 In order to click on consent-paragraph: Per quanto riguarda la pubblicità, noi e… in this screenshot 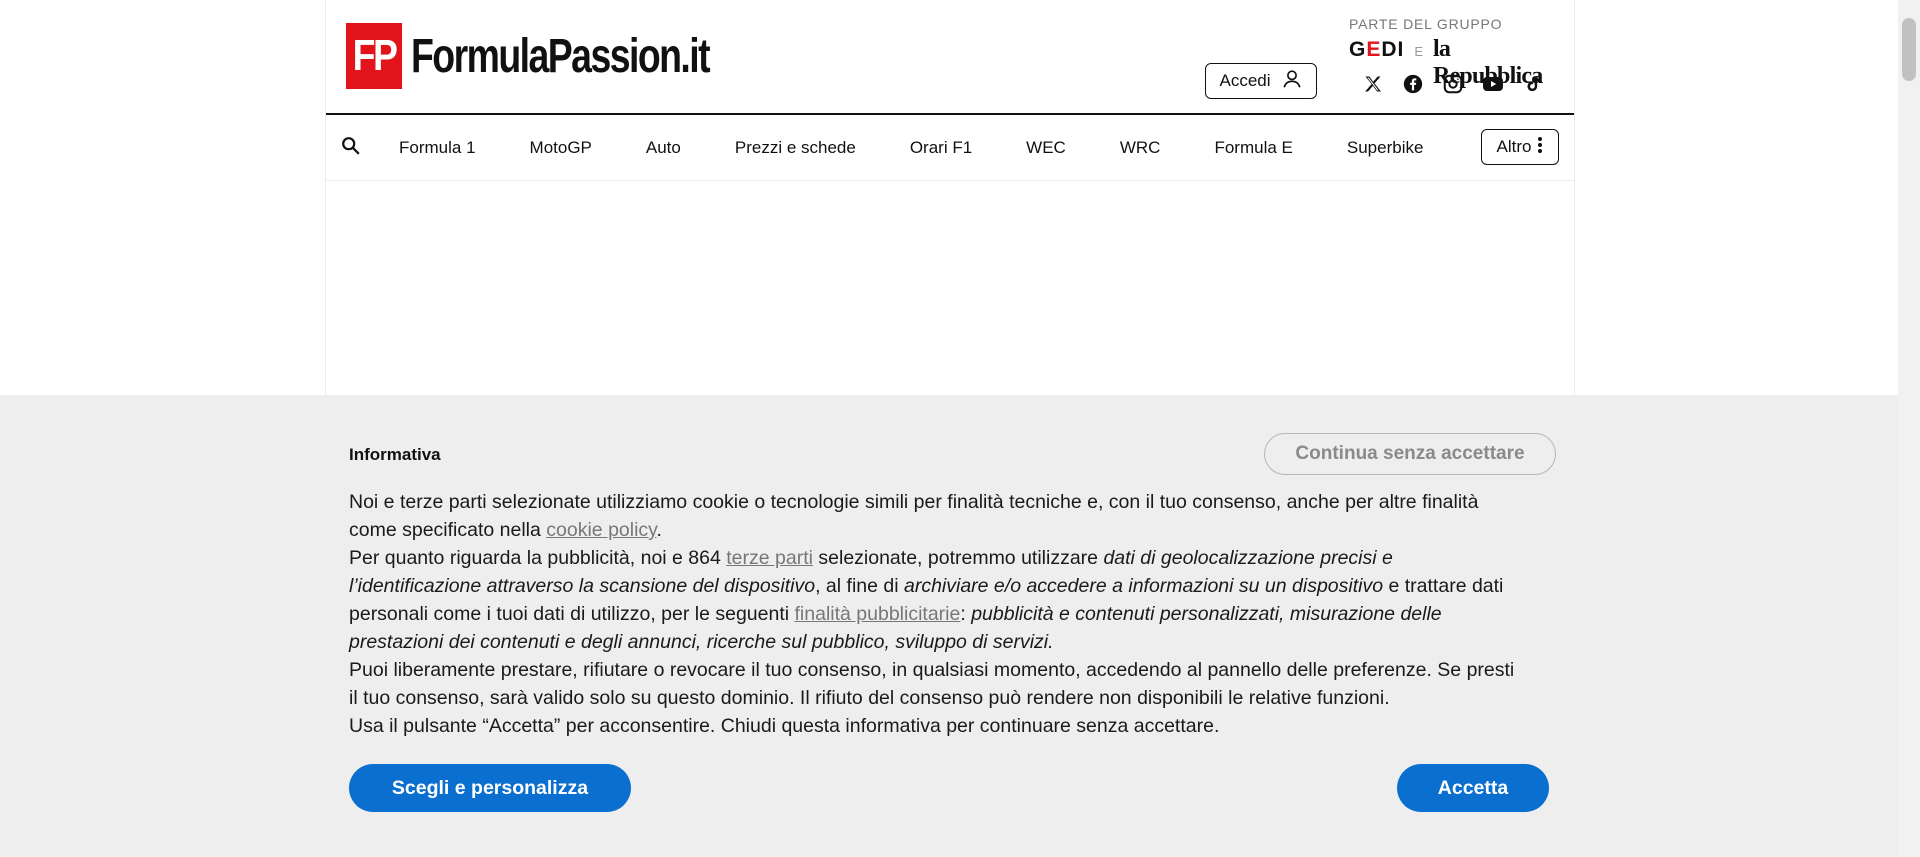, I will do `click(926, 600)`.